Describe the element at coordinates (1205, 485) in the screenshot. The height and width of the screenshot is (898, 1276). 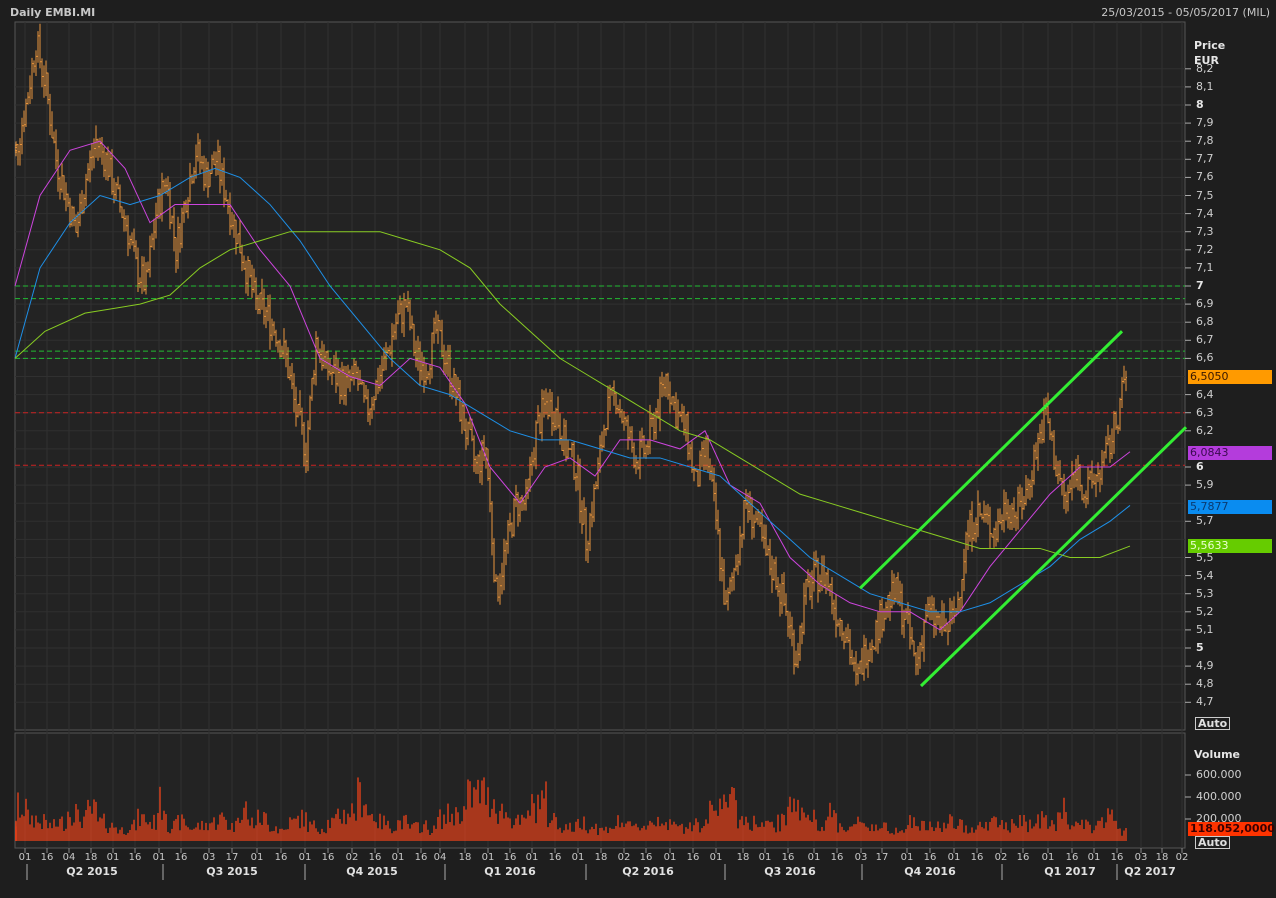
I see `price-tick-label: 5,9` at that location.